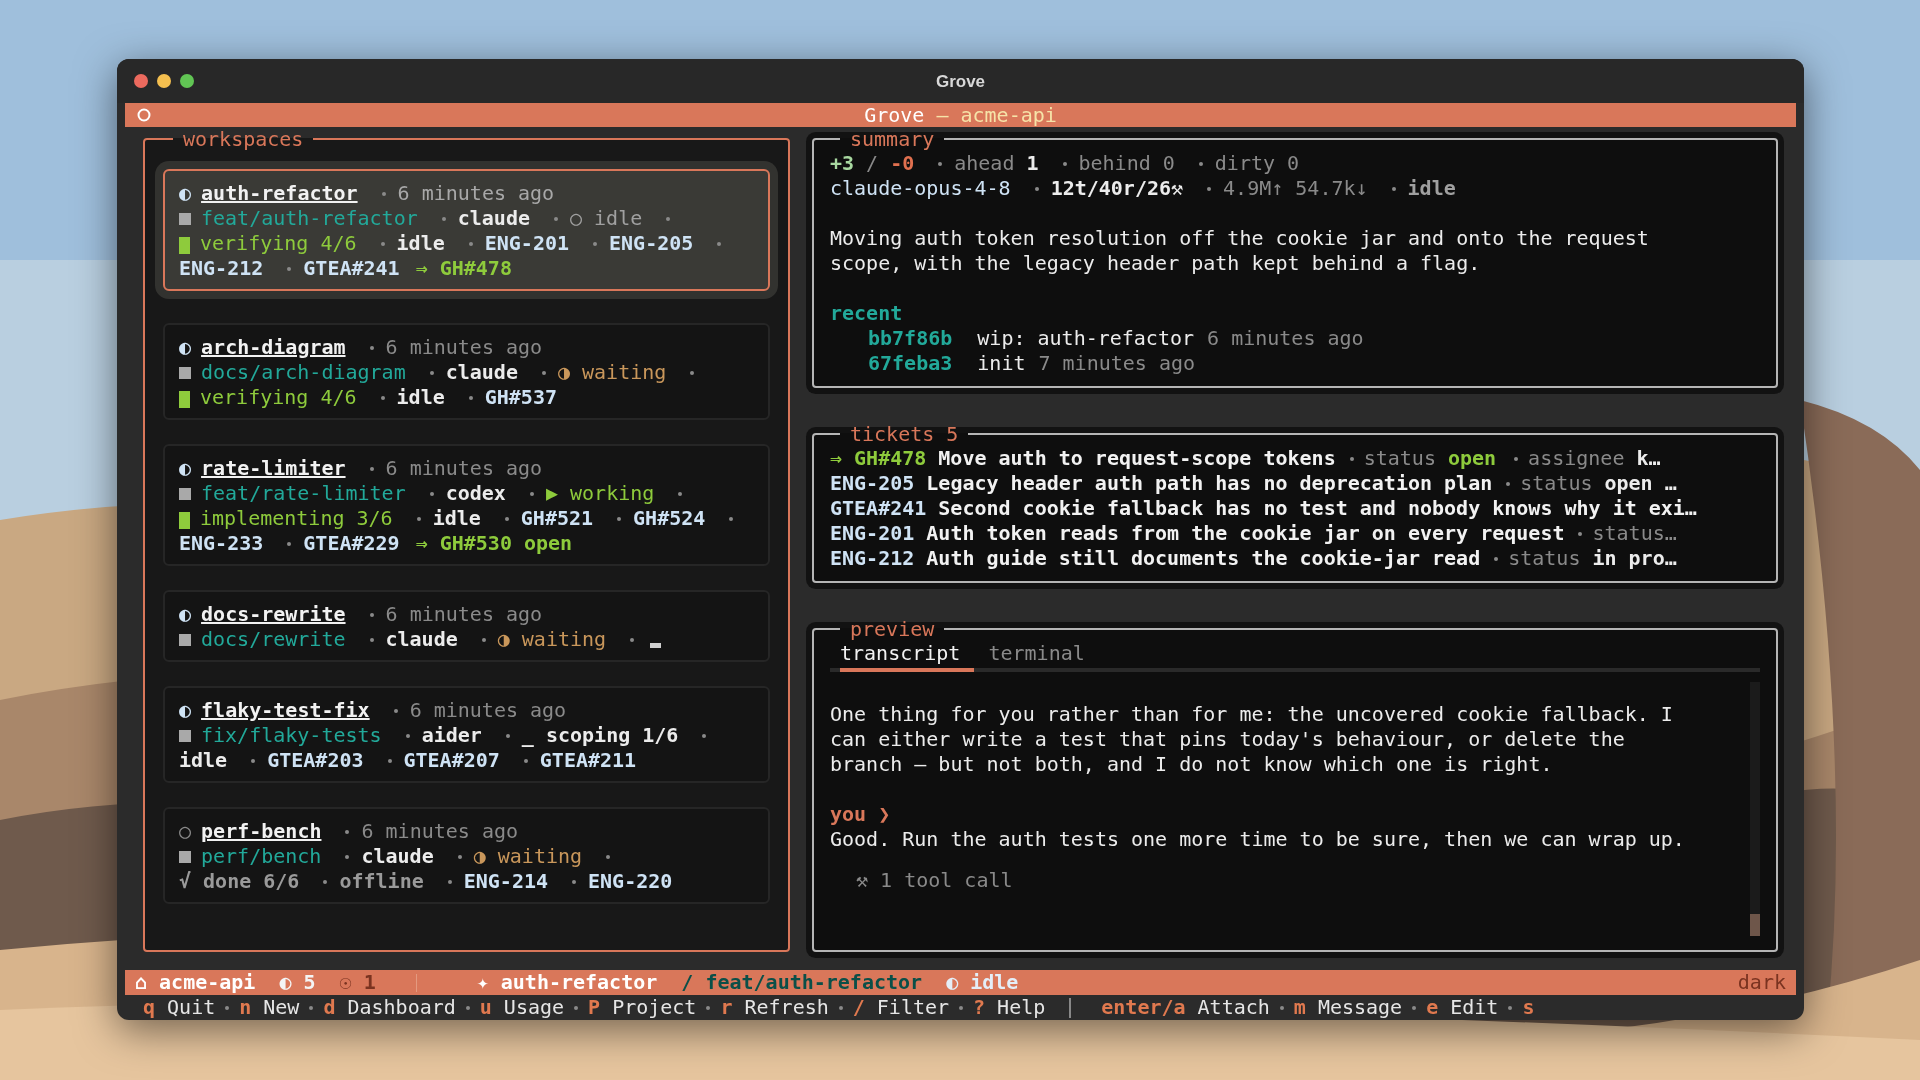 Image resolution: width=1920 pixels, height=1080 pixels. I want to click on ticket-id: GTEA#229, so click(351, 543).